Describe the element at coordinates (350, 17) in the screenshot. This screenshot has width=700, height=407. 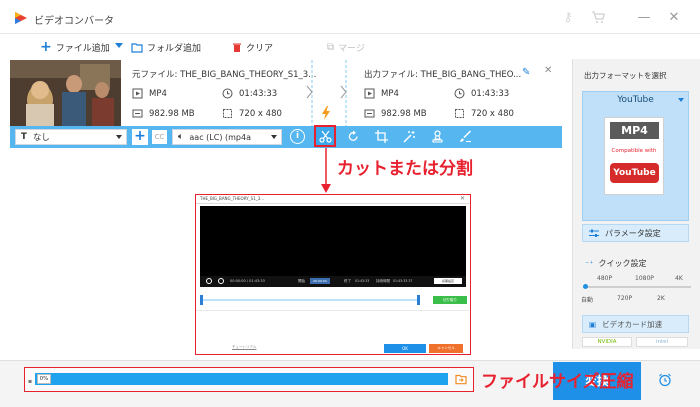
I see `title-bar: ビデオコンバータ ⚷ — ✕` at that location.